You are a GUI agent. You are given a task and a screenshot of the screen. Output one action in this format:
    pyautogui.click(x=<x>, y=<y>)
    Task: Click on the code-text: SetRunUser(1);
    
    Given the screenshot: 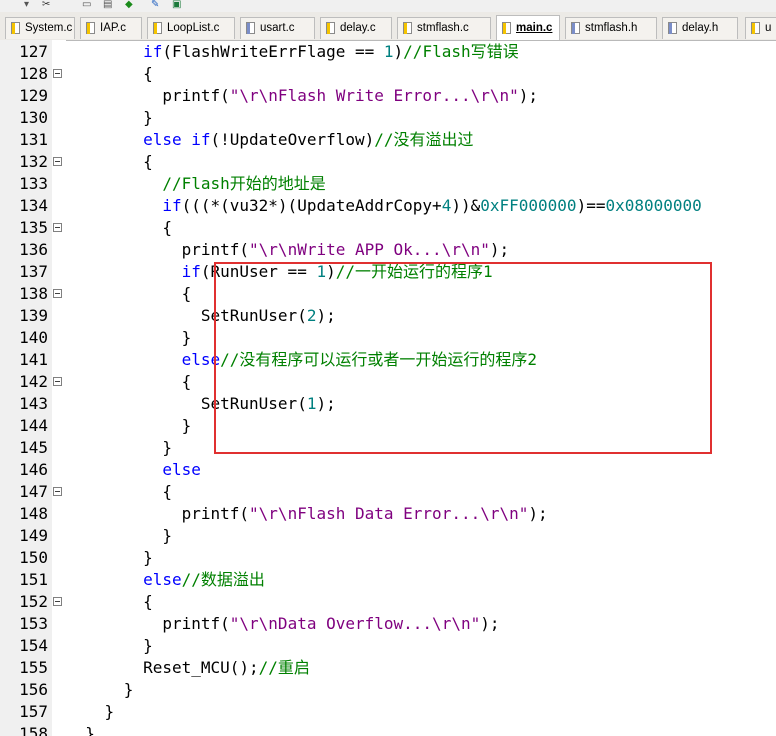 What is the action you would take?
    pyautogui.click(x=201, y=404)
    